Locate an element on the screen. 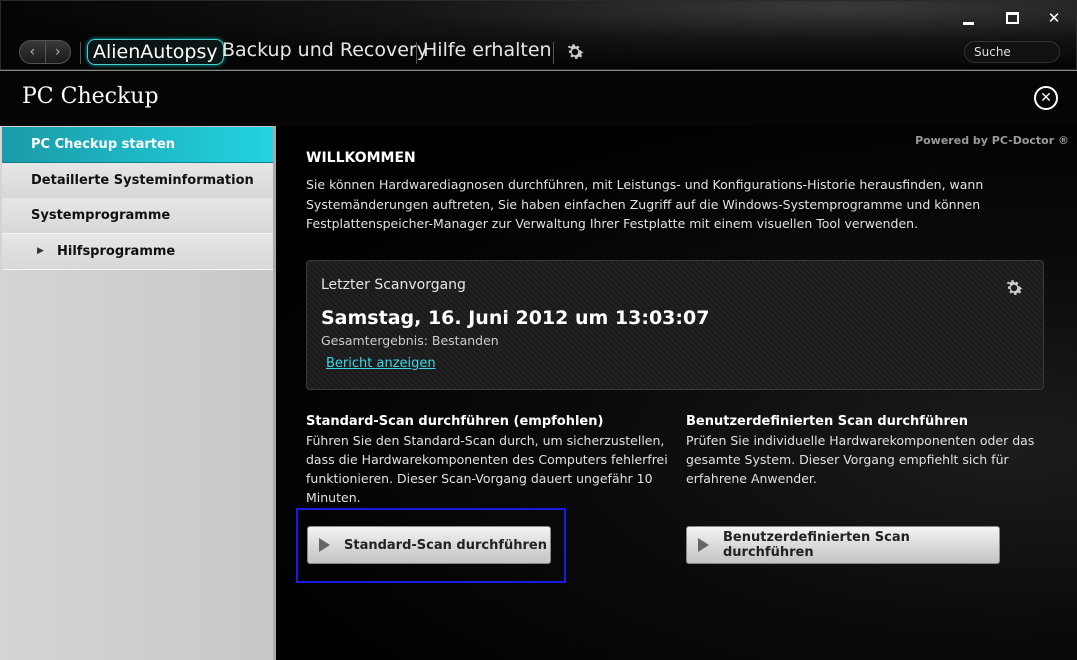 This screenshot has width=1077, height=660. last-scan-date: Samstag, 16. Juni 2012 um 13:03:07 is located at coordinates (515, 318).